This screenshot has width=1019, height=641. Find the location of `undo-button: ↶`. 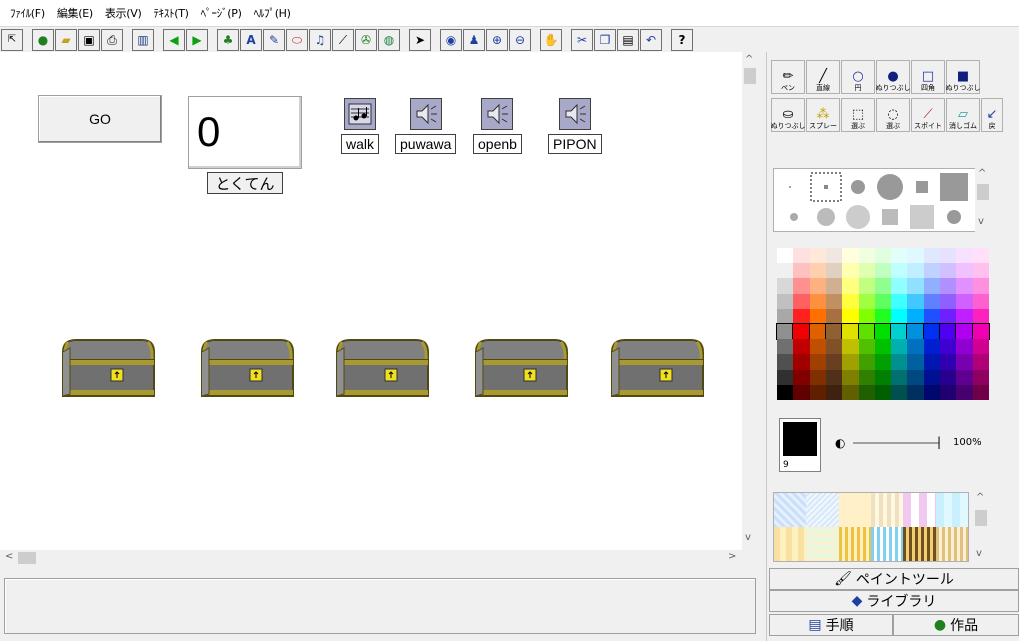

undo-button: ↶ is located at coordinates (651, 39).